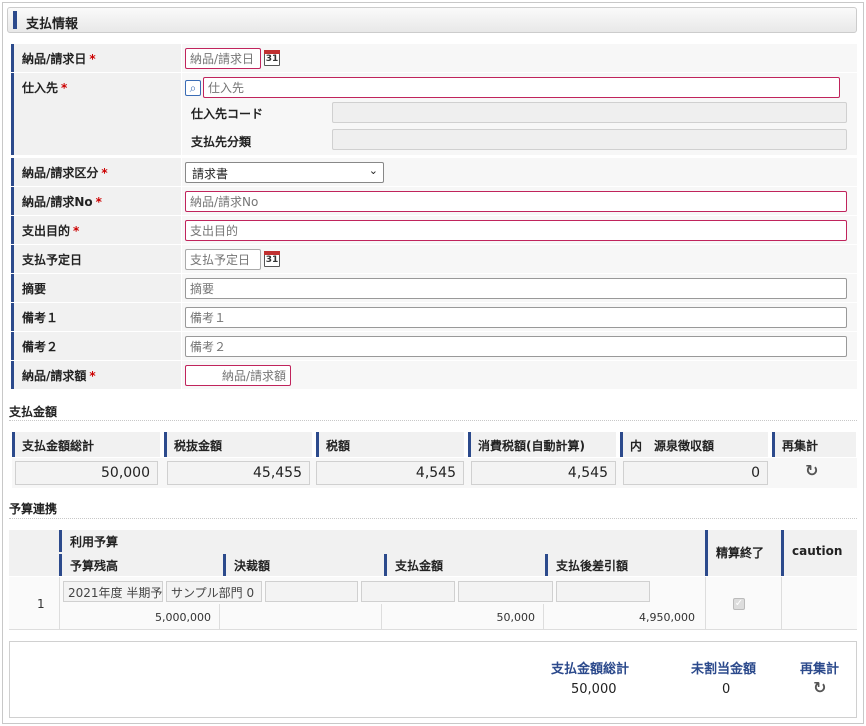 The height and width of the screenshot is (726, 866). I want to click on delivery-date-area: 31, so click(519, 58).